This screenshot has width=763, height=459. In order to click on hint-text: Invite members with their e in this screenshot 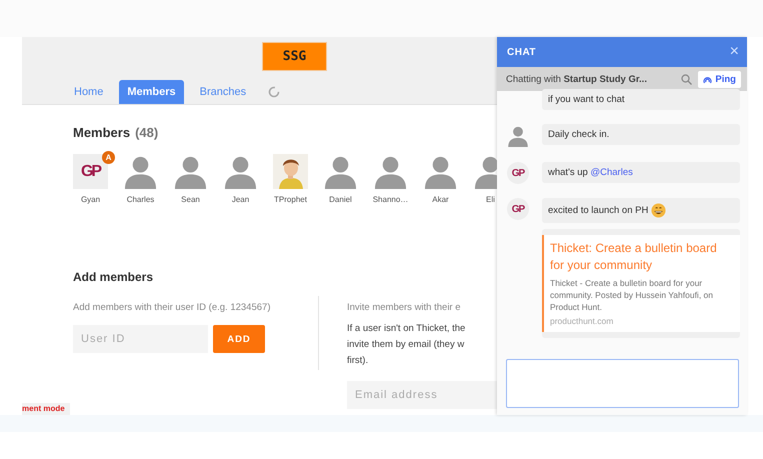, I will do `click(404, 307)`.